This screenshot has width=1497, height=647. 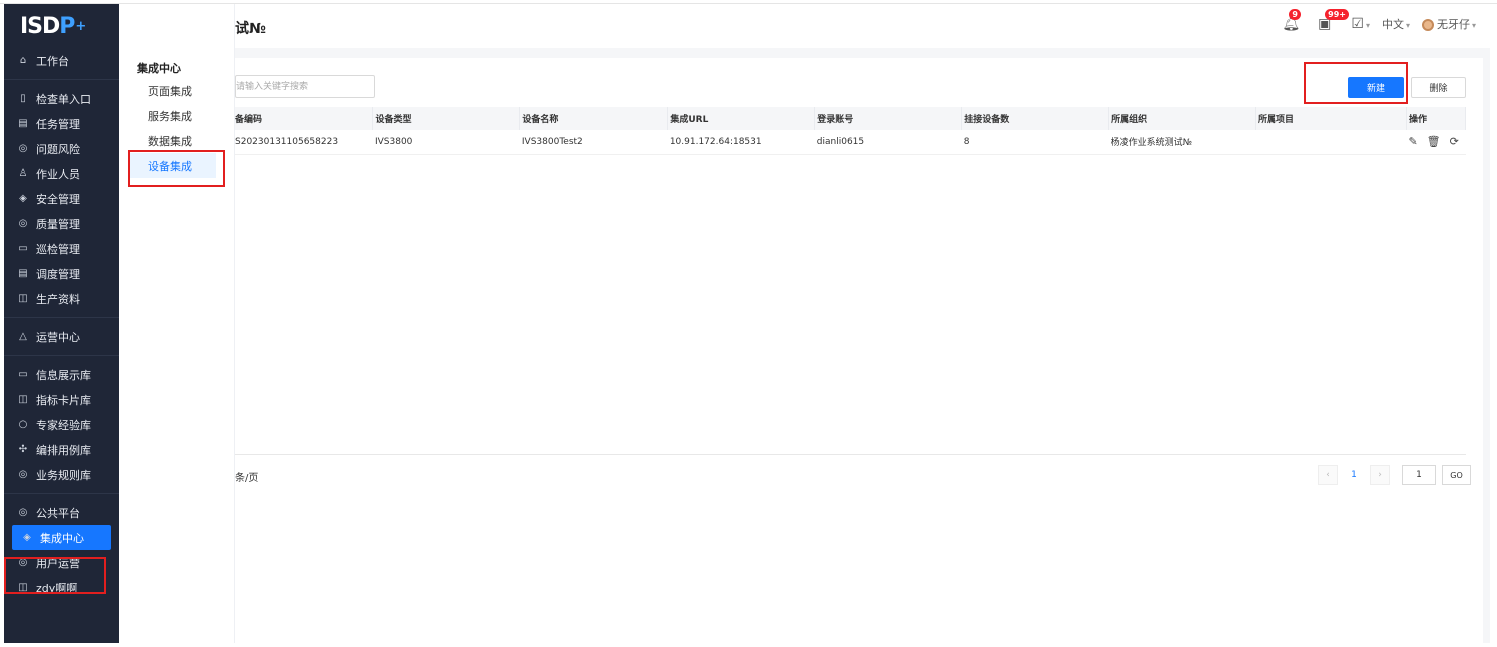 What do you see at coordinates (1436, 118) in the screenshot?
I see `column-header: 操作` at bounding box center [1436, 118].